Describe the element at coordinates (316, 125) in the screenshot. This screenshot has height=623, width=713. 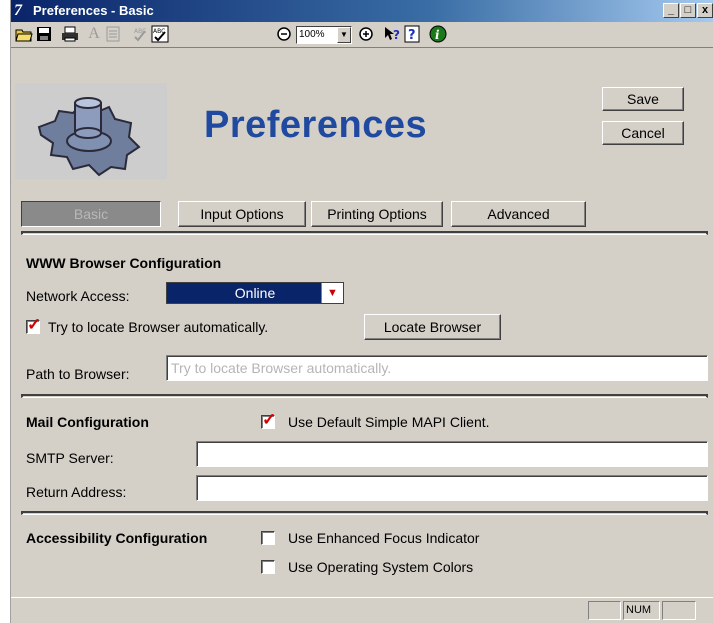
I see `page-title: Preferences` at that location.